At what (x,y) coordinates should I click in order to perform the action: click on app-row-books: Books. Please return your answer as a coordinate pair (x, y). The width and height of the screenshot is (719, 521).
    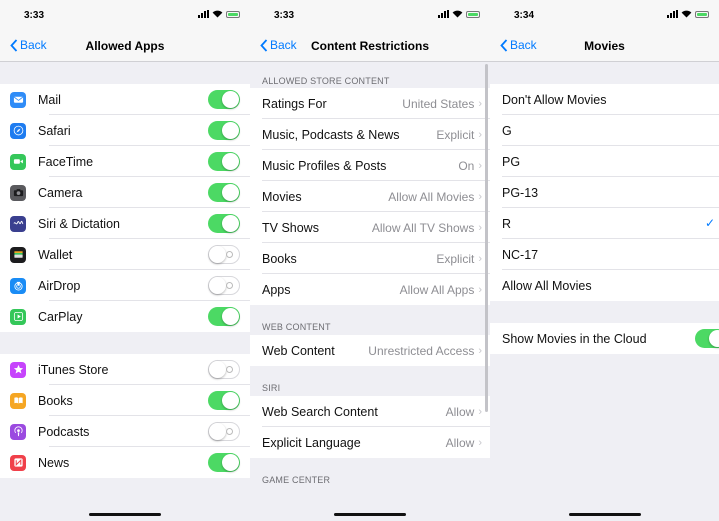
    Looking at the image, I should click on (125, 400).